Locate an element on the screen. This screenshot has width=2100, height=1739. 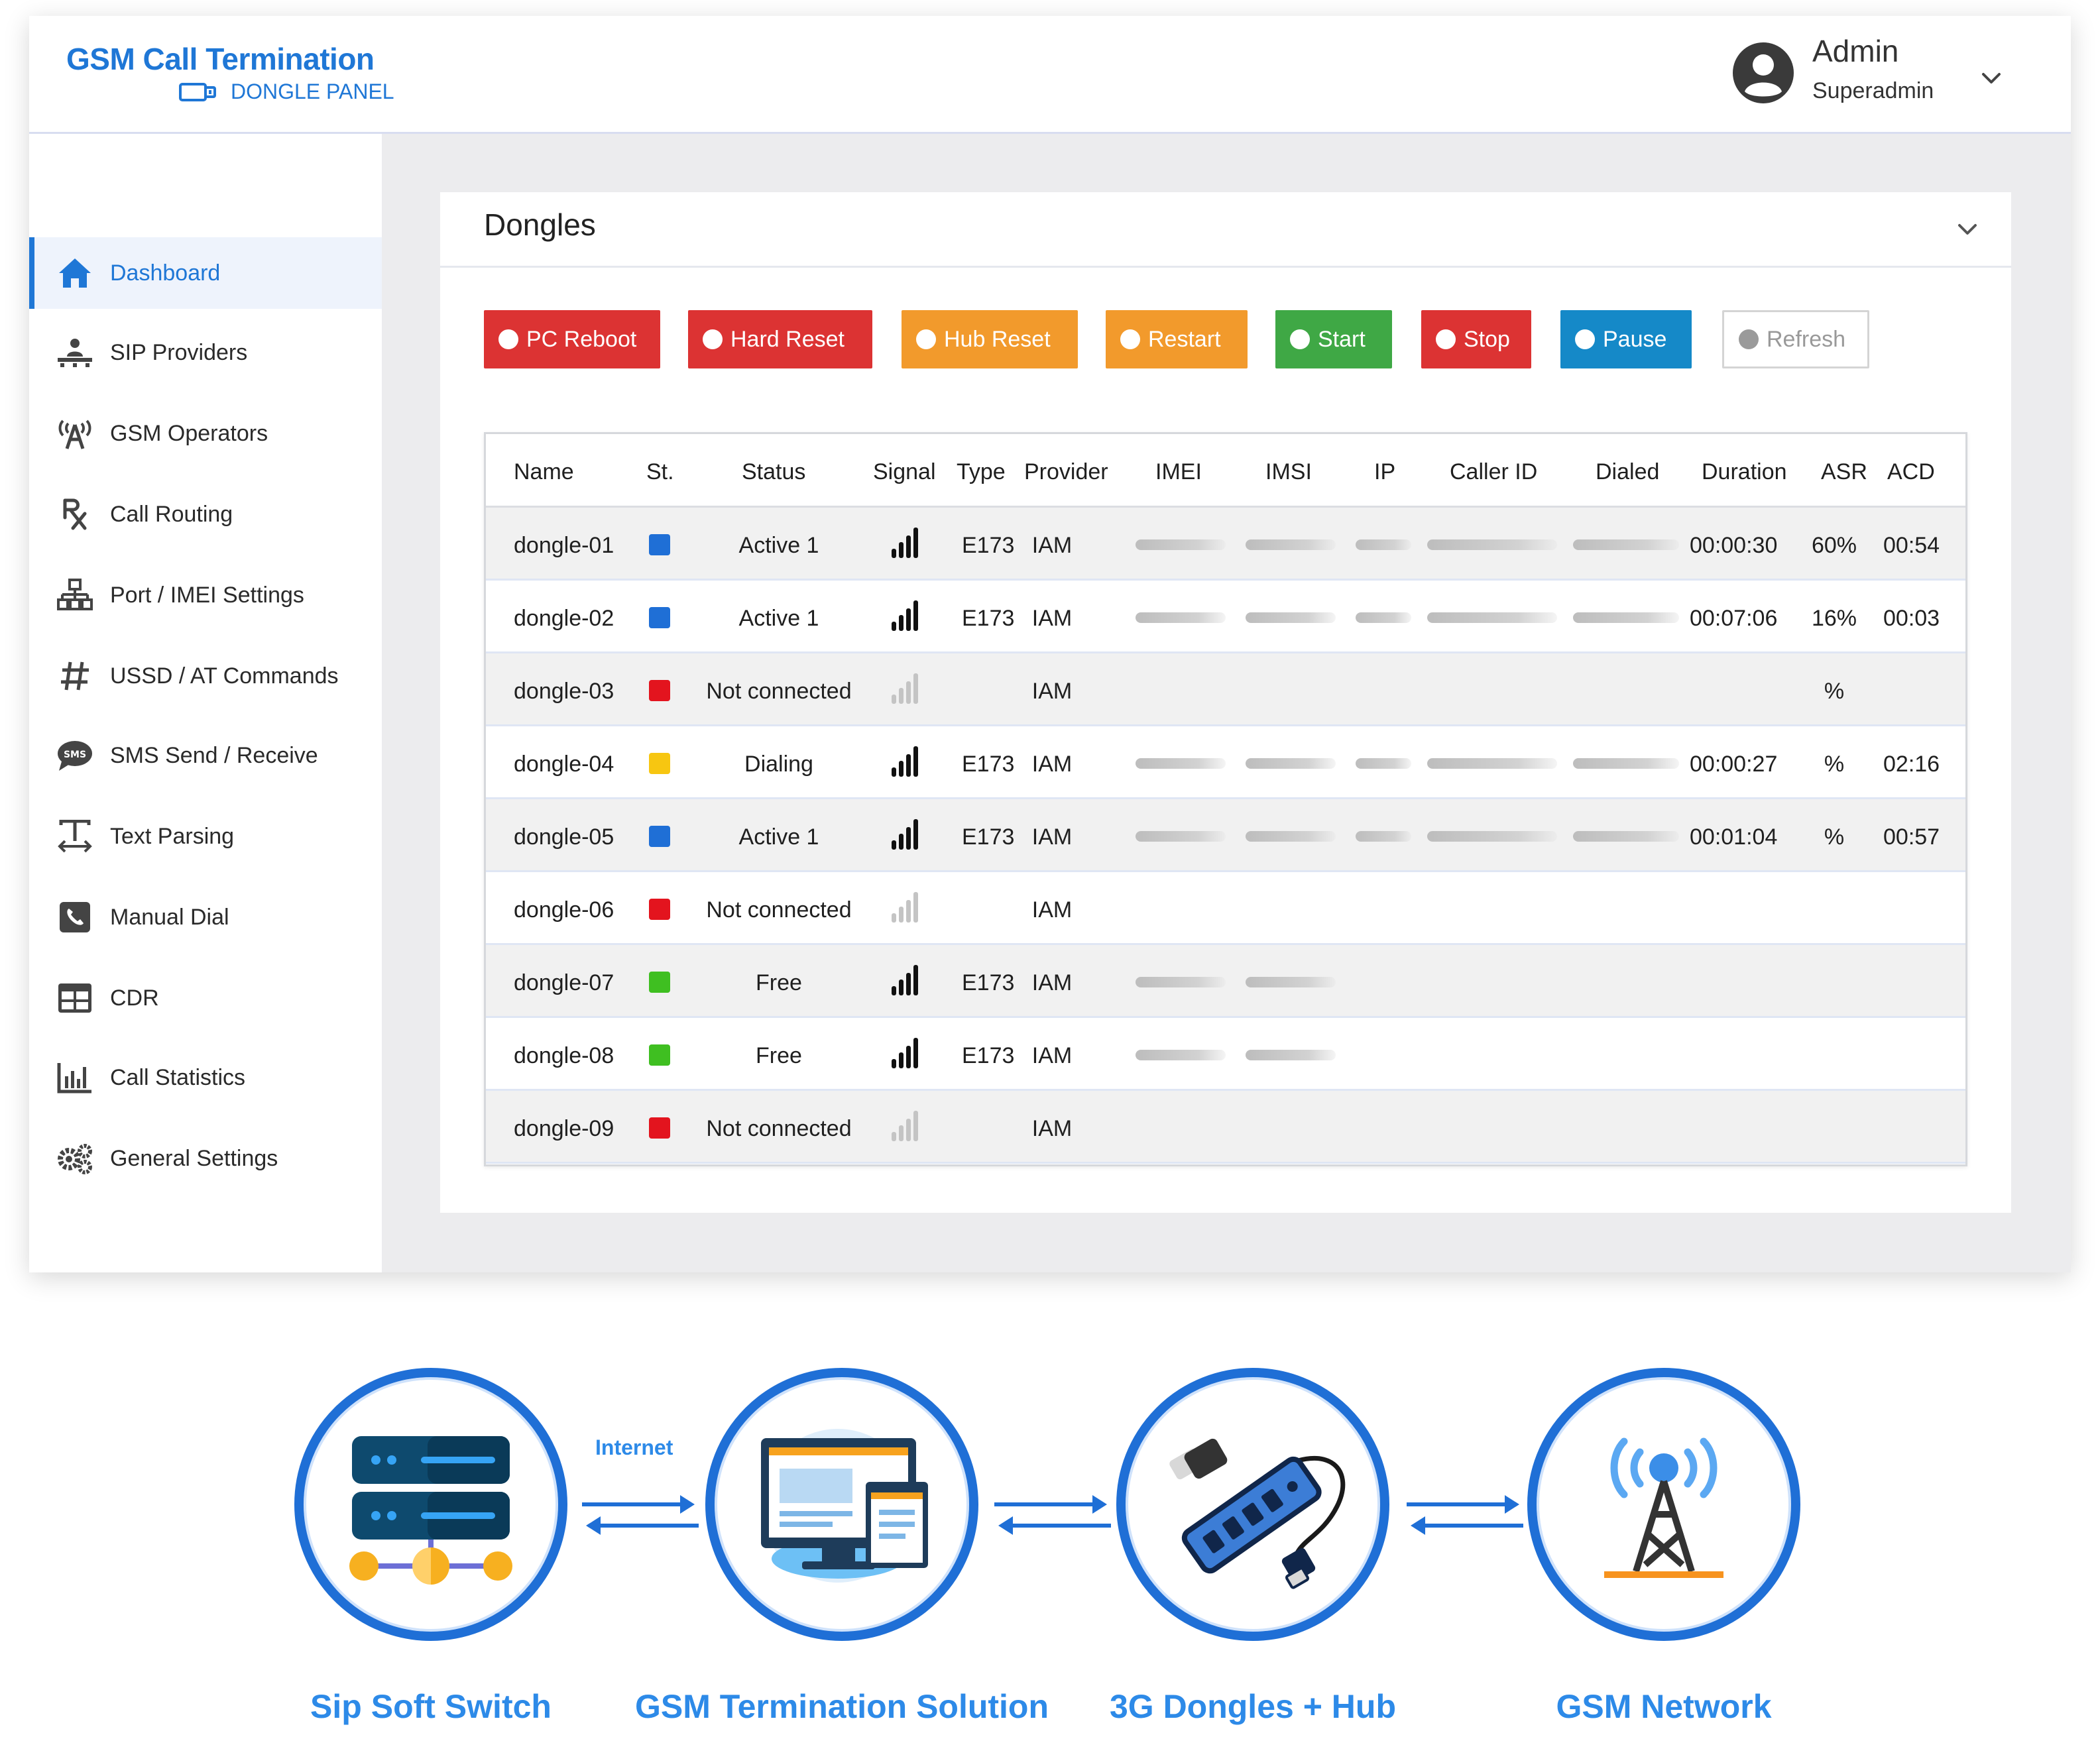
column-header: Signal is located at coordinates (904, 472).